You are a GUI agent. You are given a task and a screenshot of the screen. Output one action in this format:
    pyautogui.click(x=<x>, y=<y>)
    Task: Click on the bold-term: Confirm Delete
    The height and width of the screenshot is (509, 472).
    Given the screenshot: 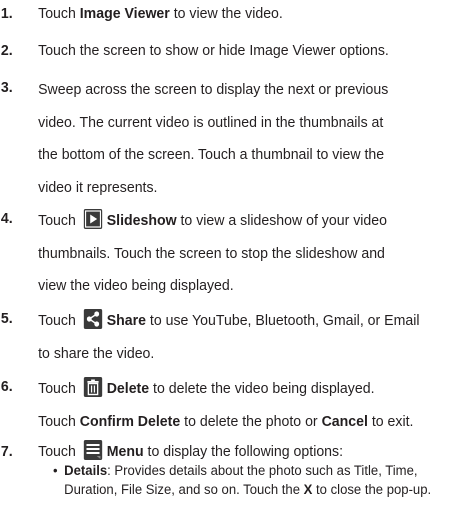 What is the action you would take?
    pyautogui.click(x=130, y=421)
    